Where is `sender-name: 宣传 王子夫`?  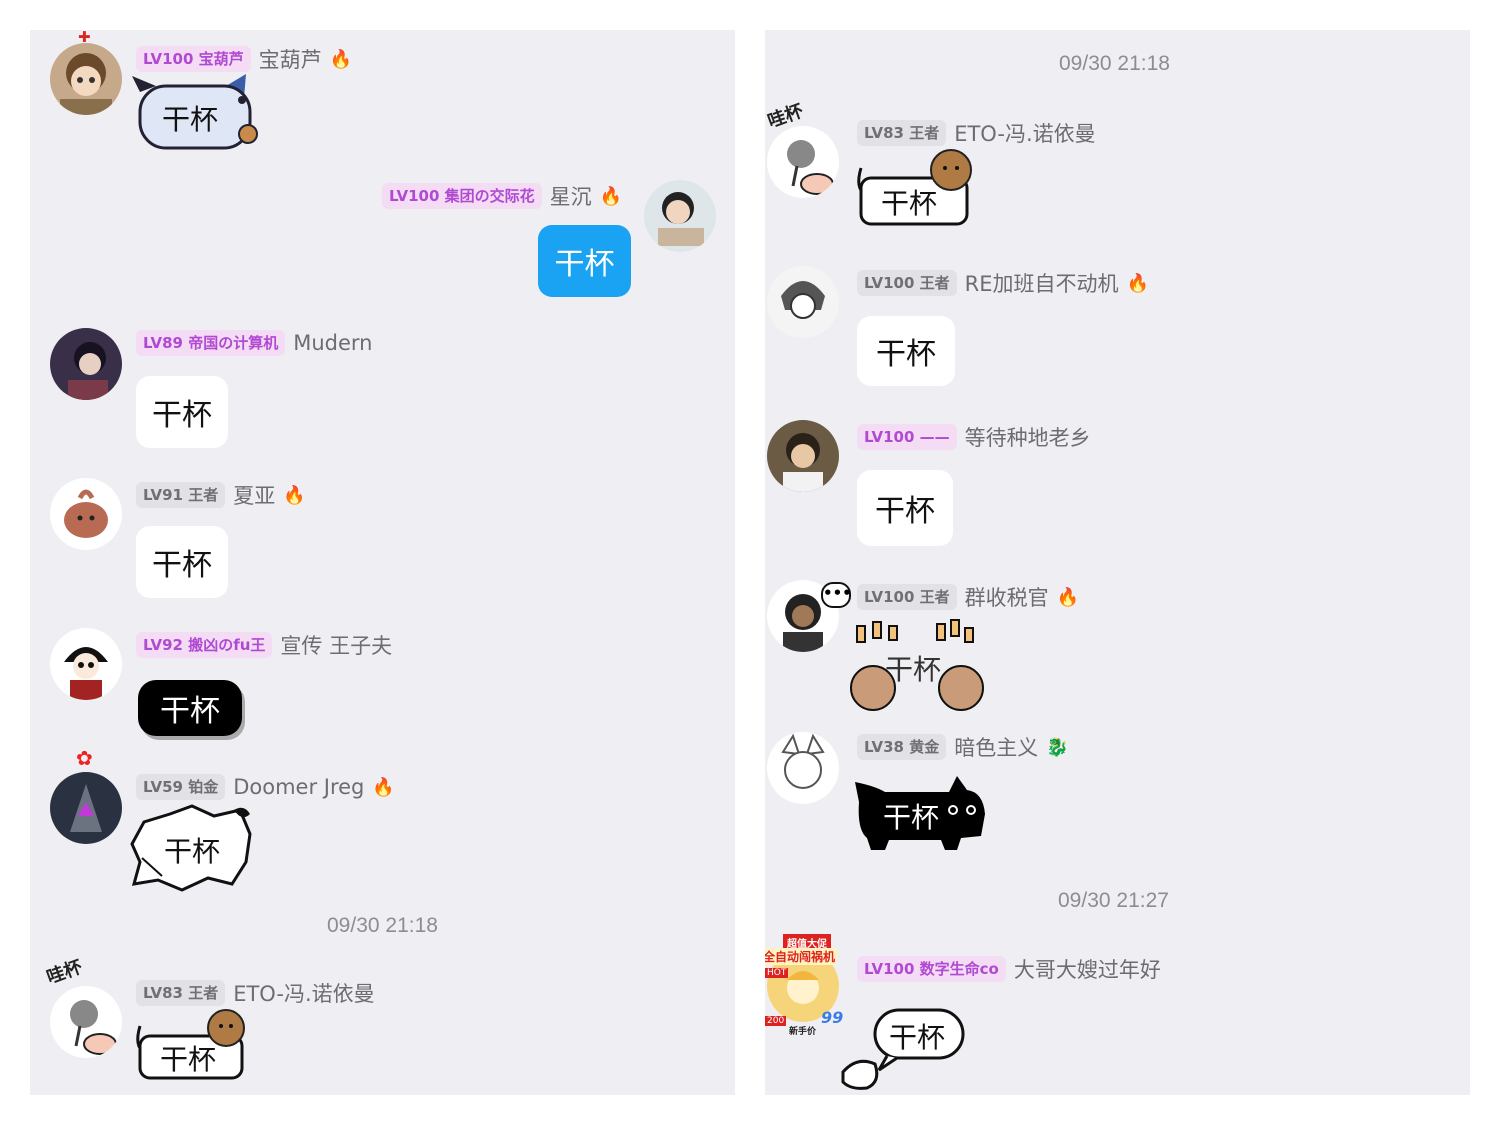 sender-name: 宣传 王子夫 is located at coordinates (336, 645).